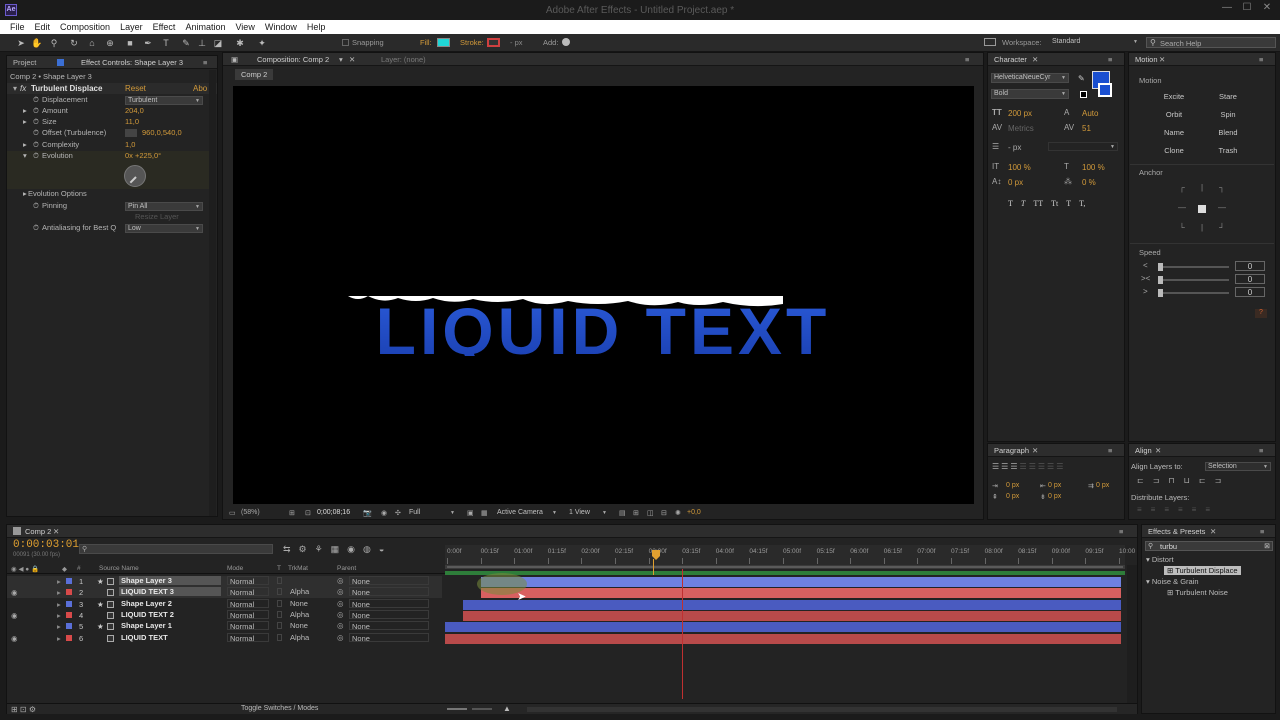 Image resolution: width=1280 pixels, height=720 pixels. Describe the element at coordinates (1172, 581) in the screenshot. I see `tree-folder-noise-grain: ▾ Noise & Grain` at that location.